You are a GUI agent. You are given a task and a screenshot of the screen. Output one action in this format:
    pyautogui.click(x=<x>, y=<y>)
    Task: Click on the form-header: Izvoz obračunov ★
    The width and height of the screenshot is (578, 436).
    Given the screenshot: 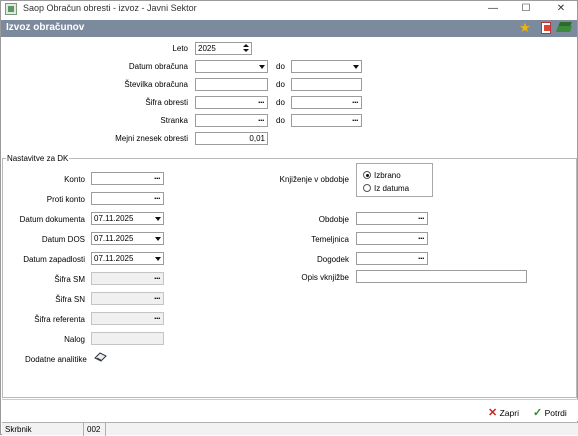 What is the action you would take?
    pyautogui.click(x=289, y=28)
    